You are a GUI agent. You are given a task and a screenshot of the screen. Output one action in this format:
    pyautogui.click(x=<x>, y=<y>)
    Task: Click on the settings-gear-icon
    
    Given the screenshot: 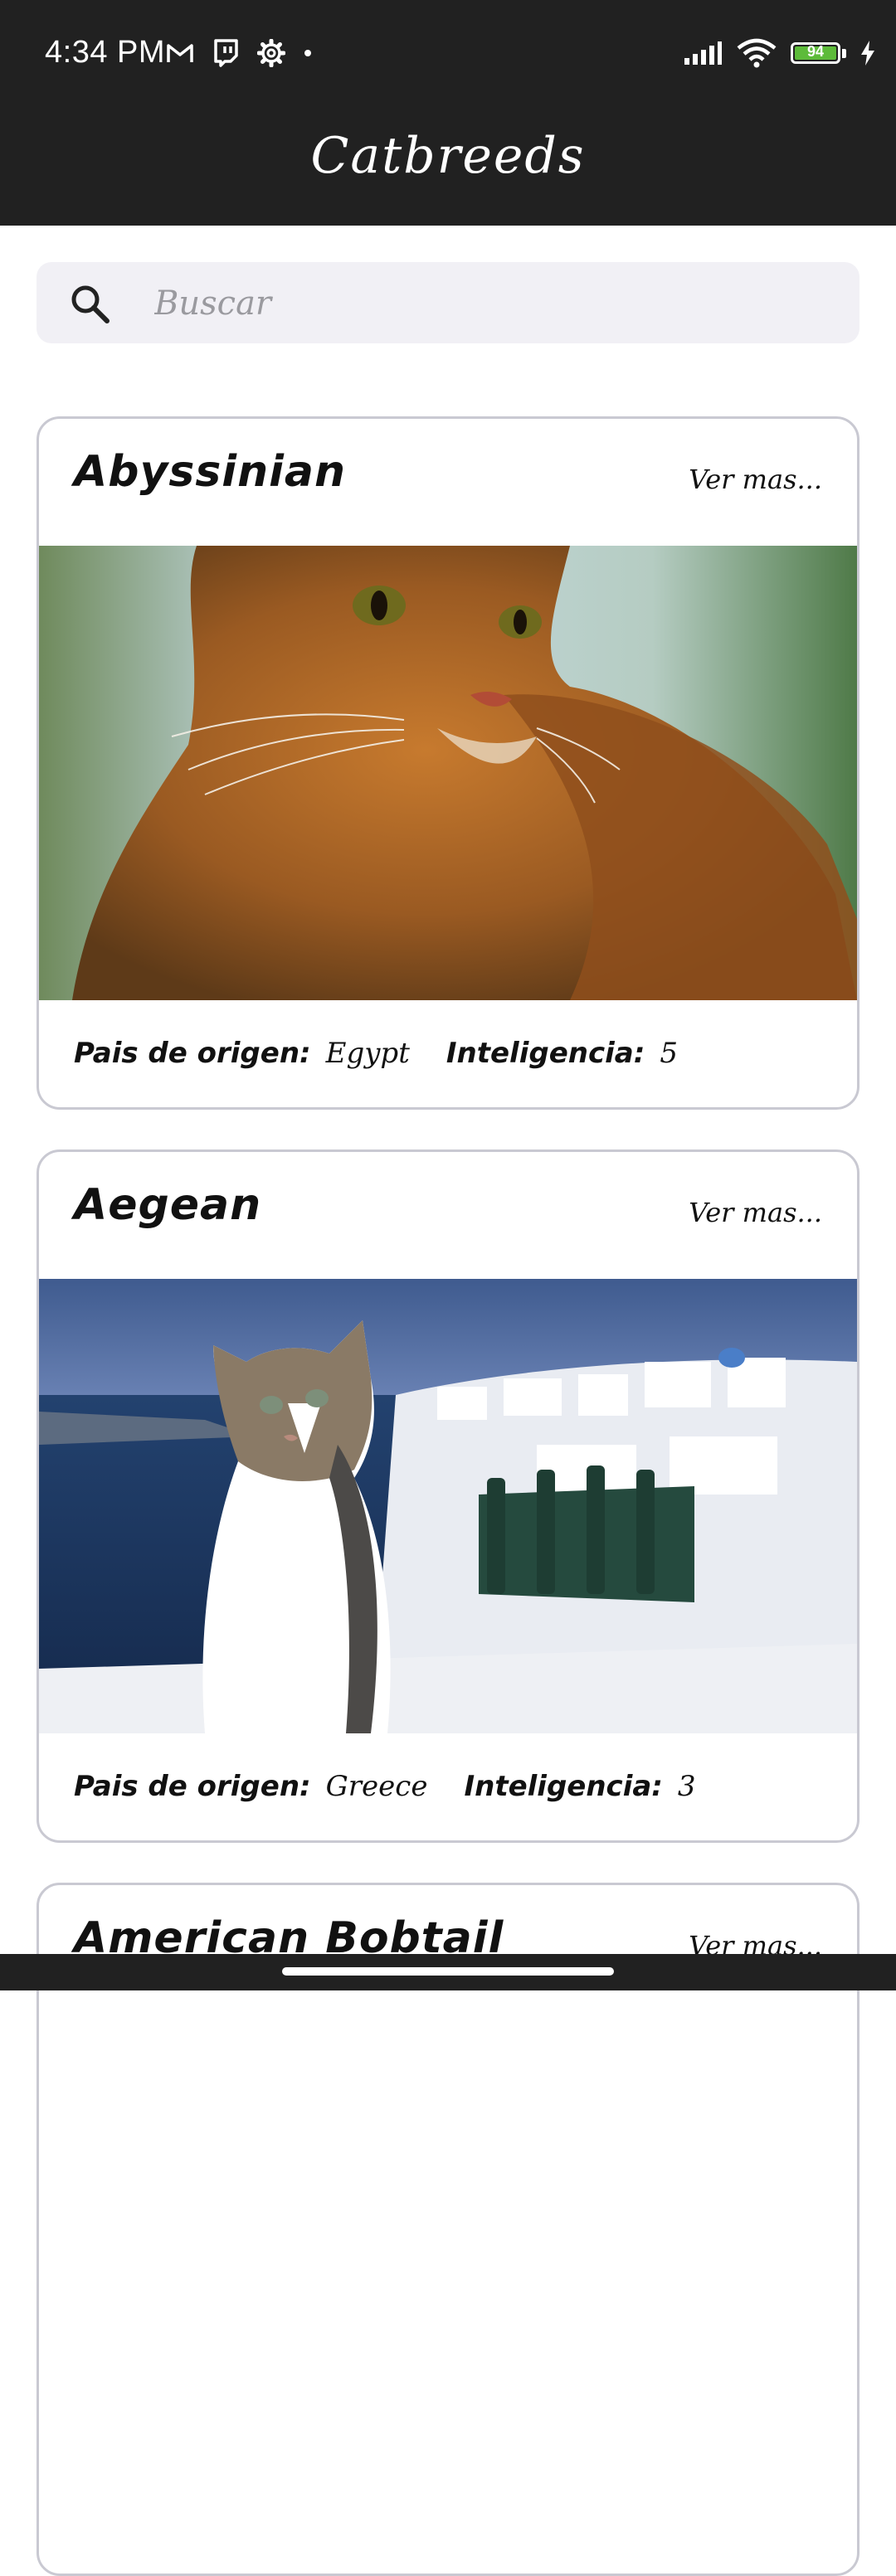 What is the action you would take?
    pyautogui.click(x=271, y=53)
    